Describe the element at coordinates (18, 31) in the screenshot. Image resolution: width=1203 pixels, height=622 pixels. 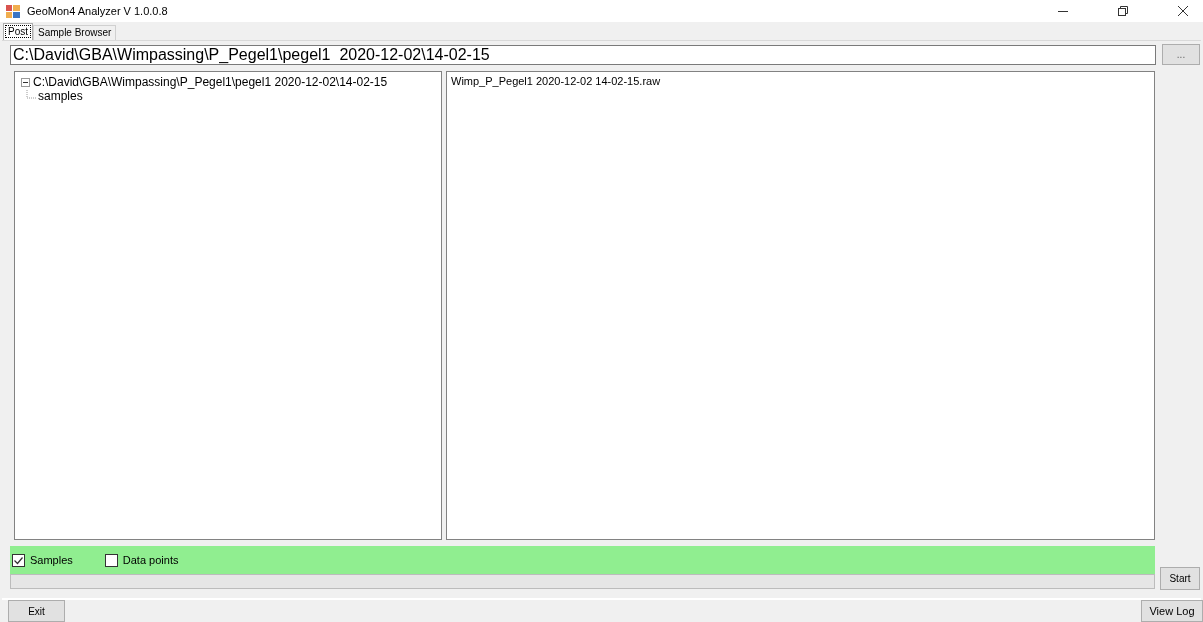
I see `tab: Post` at that location.